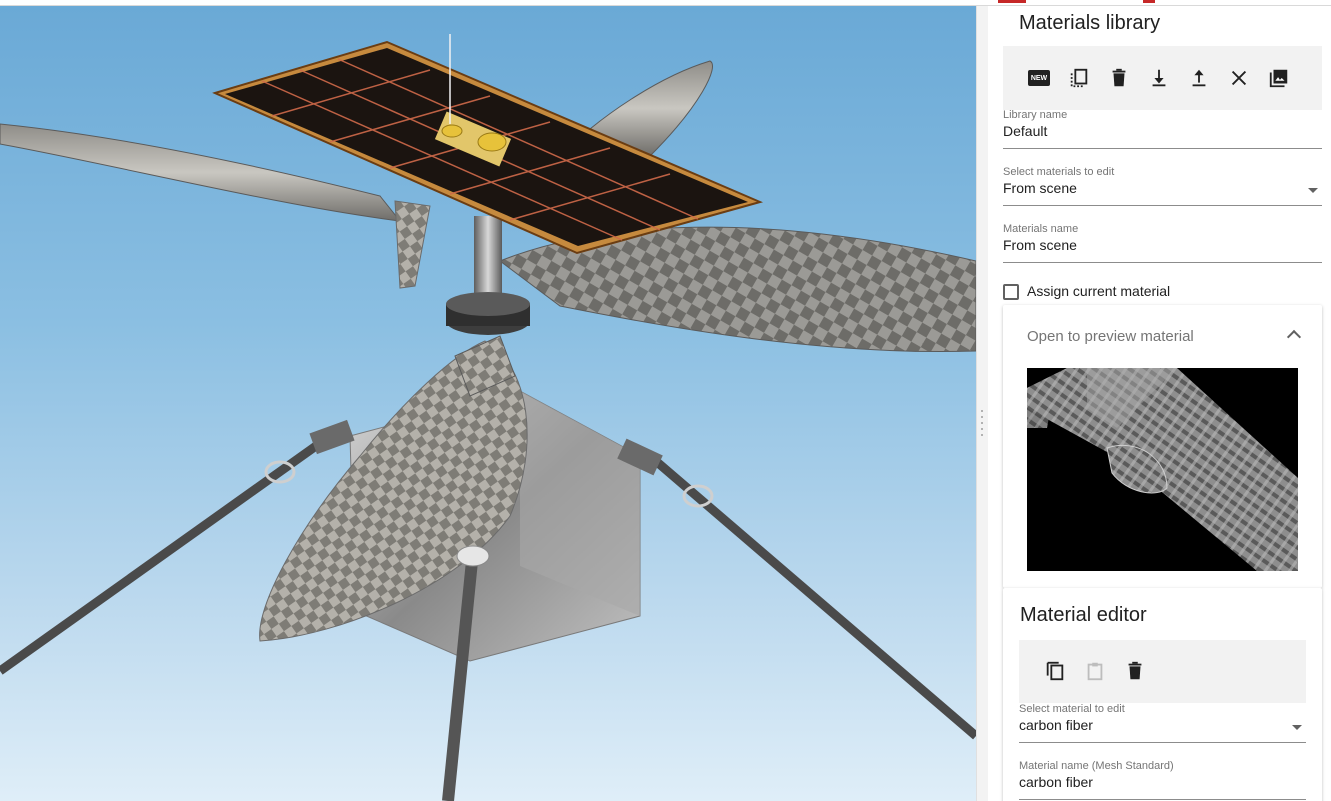 The image size is (1331, 801). Describe the element at coordinates (1083, 615) in the screenshot. I see `material-editor-title: Material editor` at that location.